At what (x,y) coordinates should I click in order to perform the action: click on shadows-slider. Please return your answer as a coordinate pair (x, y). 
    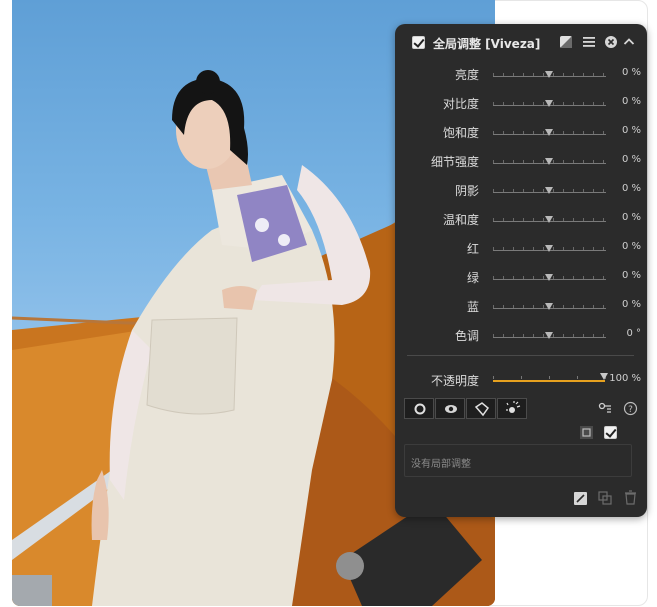
    Looking at the image, I should click on (549, 191).